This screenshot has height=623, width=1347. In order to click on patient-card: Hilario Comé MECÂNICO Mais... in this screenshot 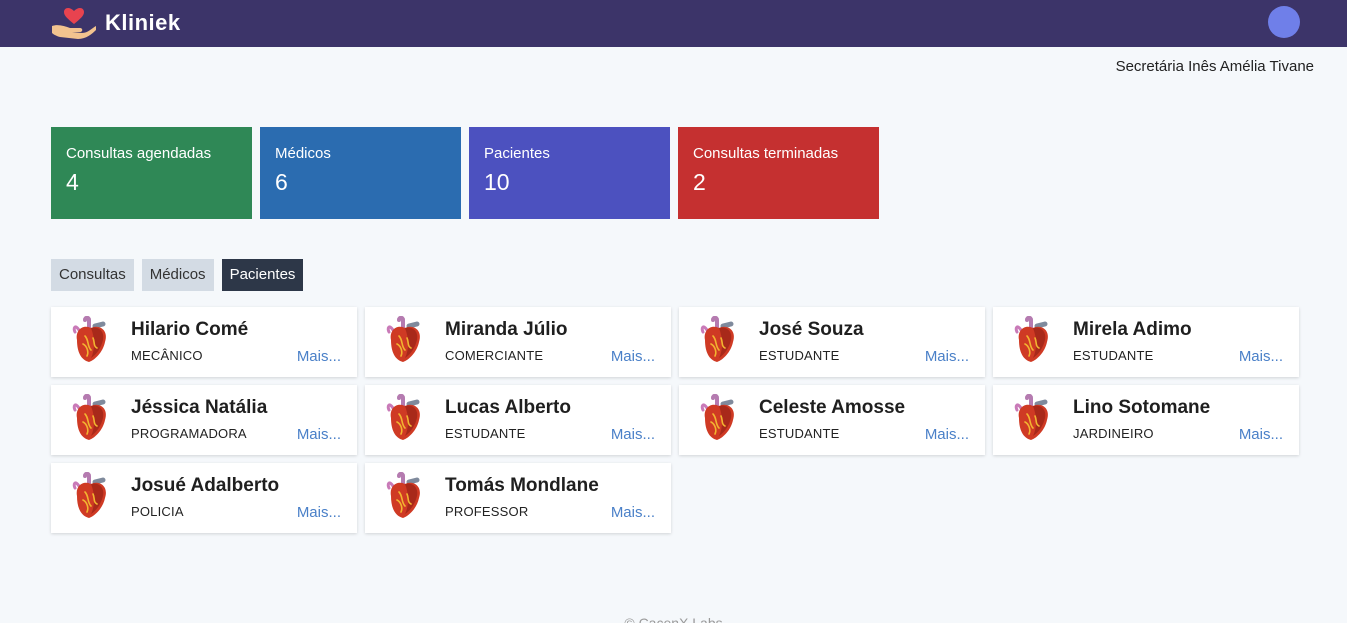, I will do `click(204, 342)`.